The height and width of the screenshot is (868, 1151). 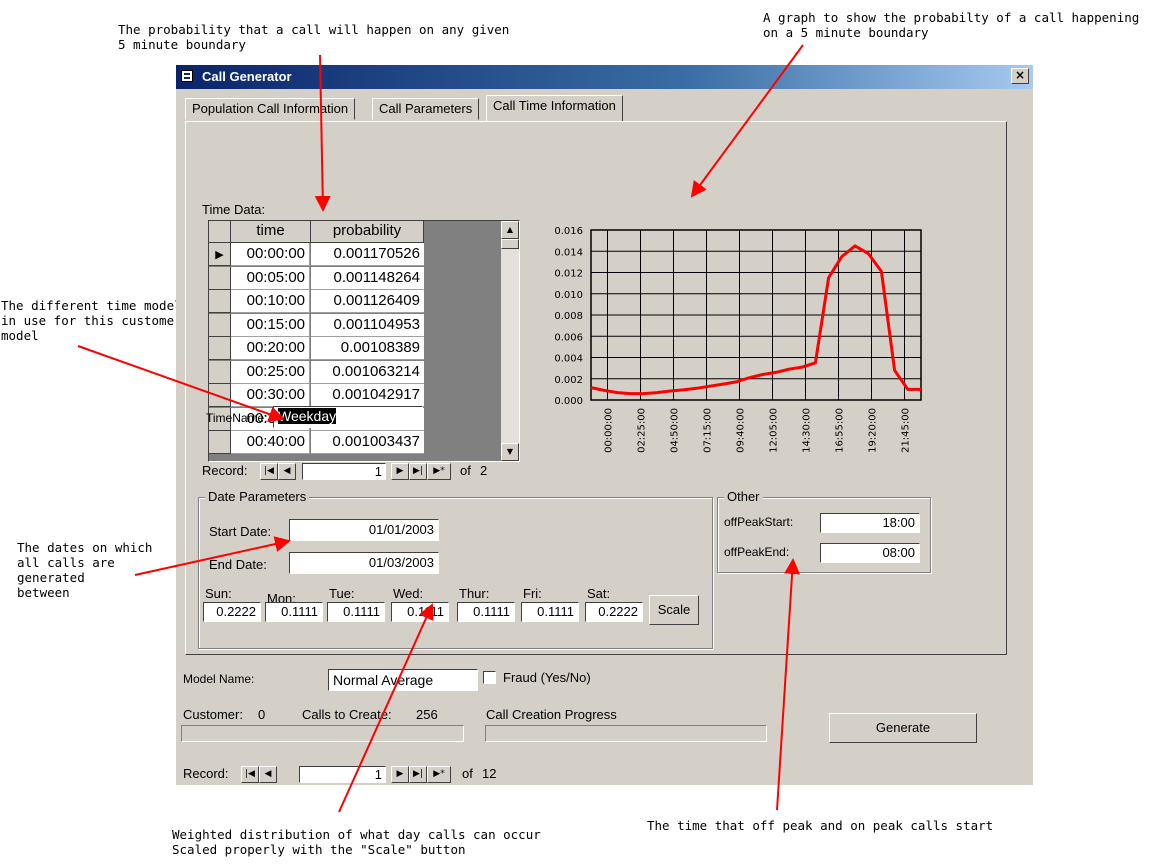 I want to click on offpeak-arrow, so click(x=788, y=684).